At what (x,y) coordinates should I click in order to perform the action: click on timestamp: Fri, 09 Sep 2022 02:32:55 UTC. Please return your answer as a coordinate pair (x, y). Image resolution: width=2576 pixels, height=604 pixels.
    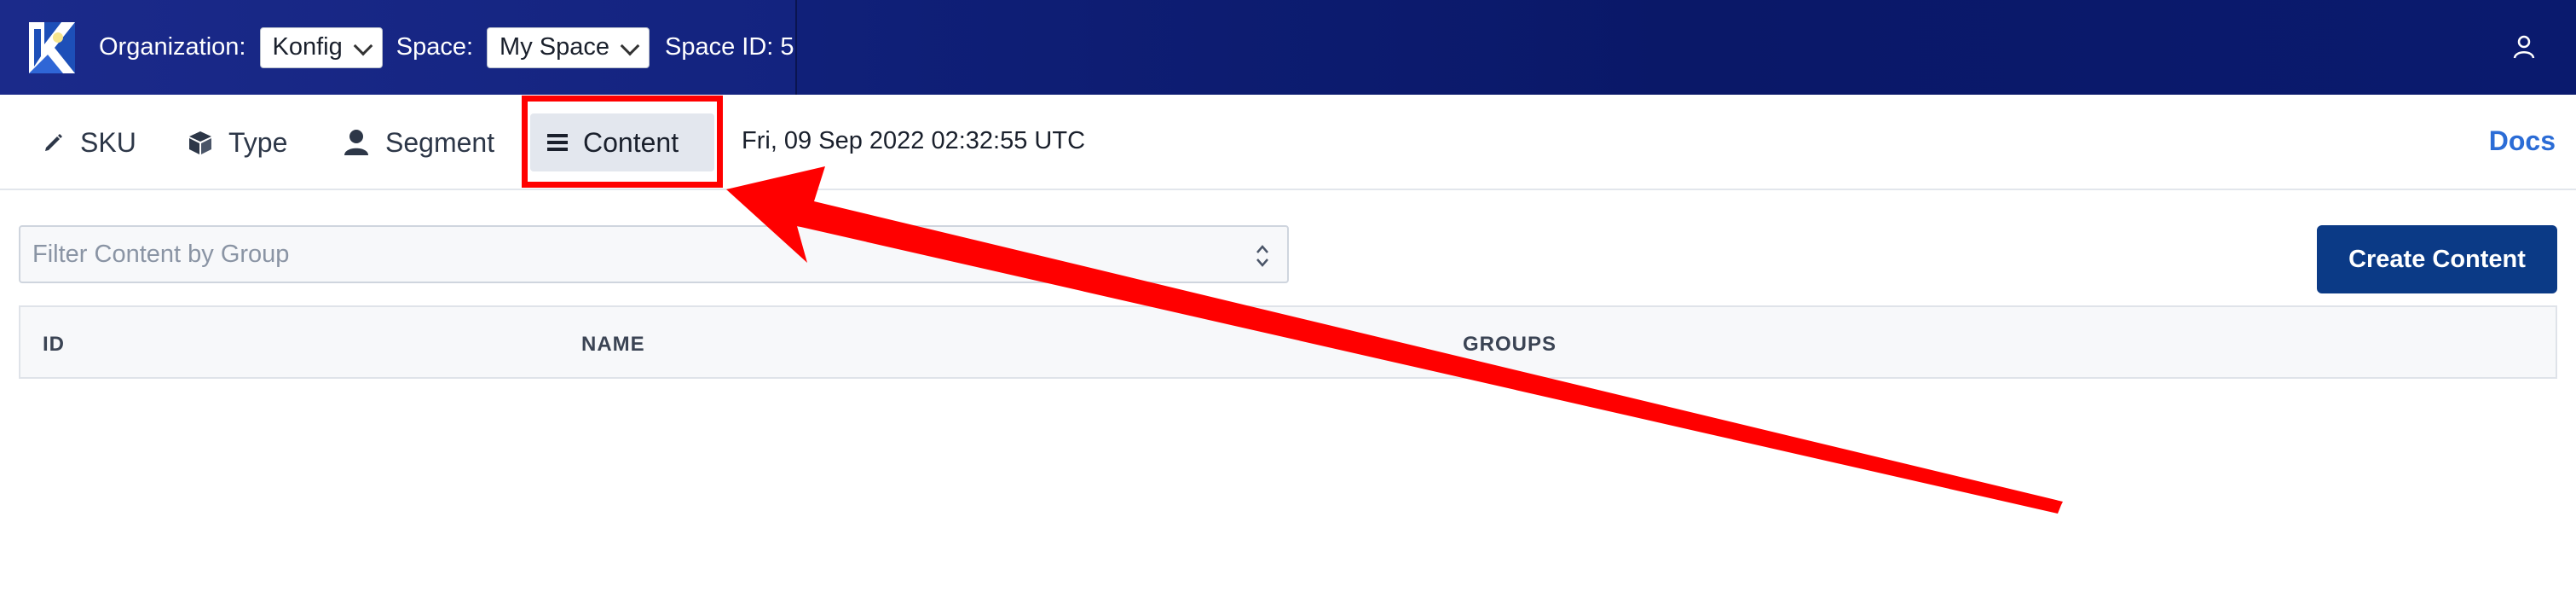
    Looking at the image, I should click on (914, 140).